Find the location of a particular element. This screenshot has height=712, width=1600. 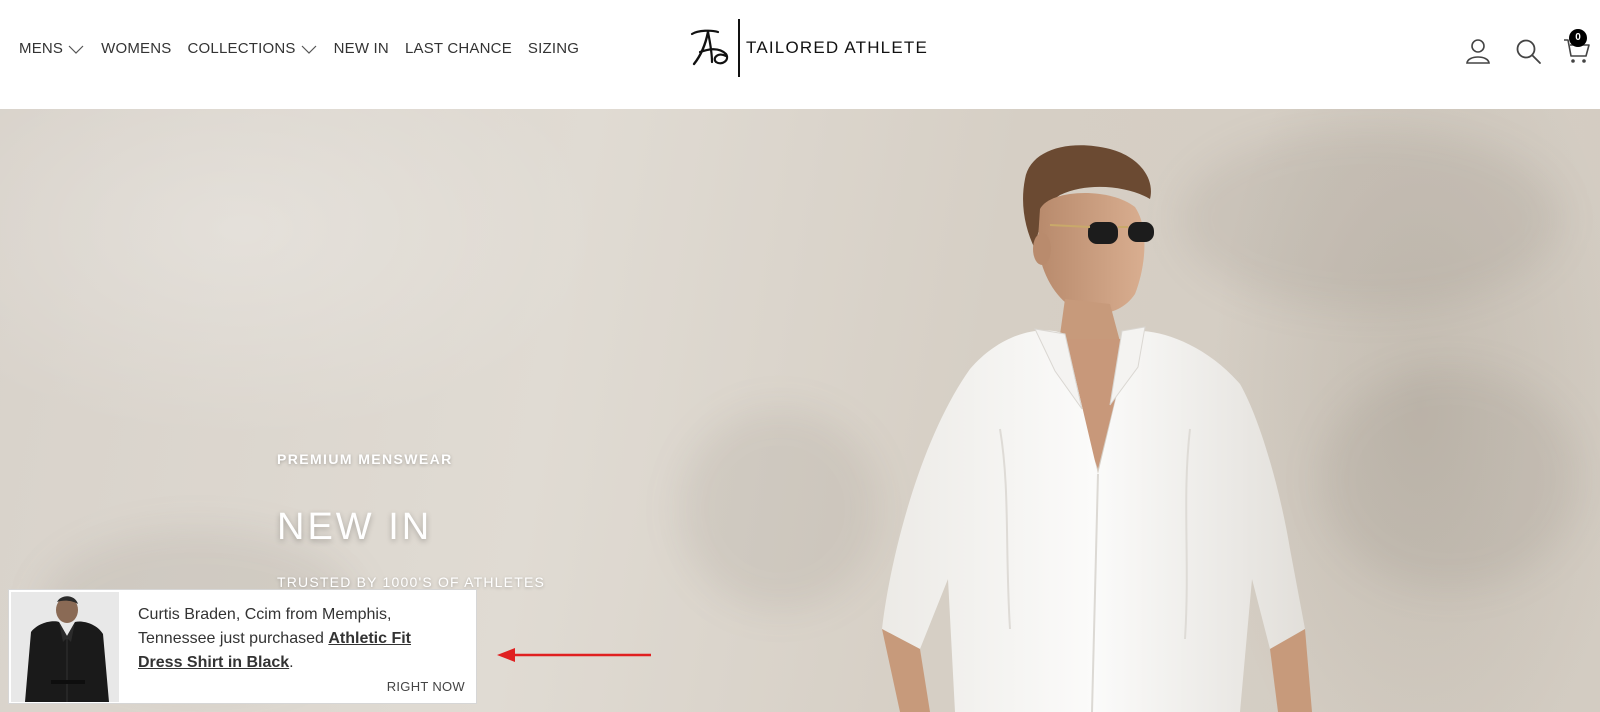

brand-logo: TAILORED ATHLETE is located at coordinates (808, 48).